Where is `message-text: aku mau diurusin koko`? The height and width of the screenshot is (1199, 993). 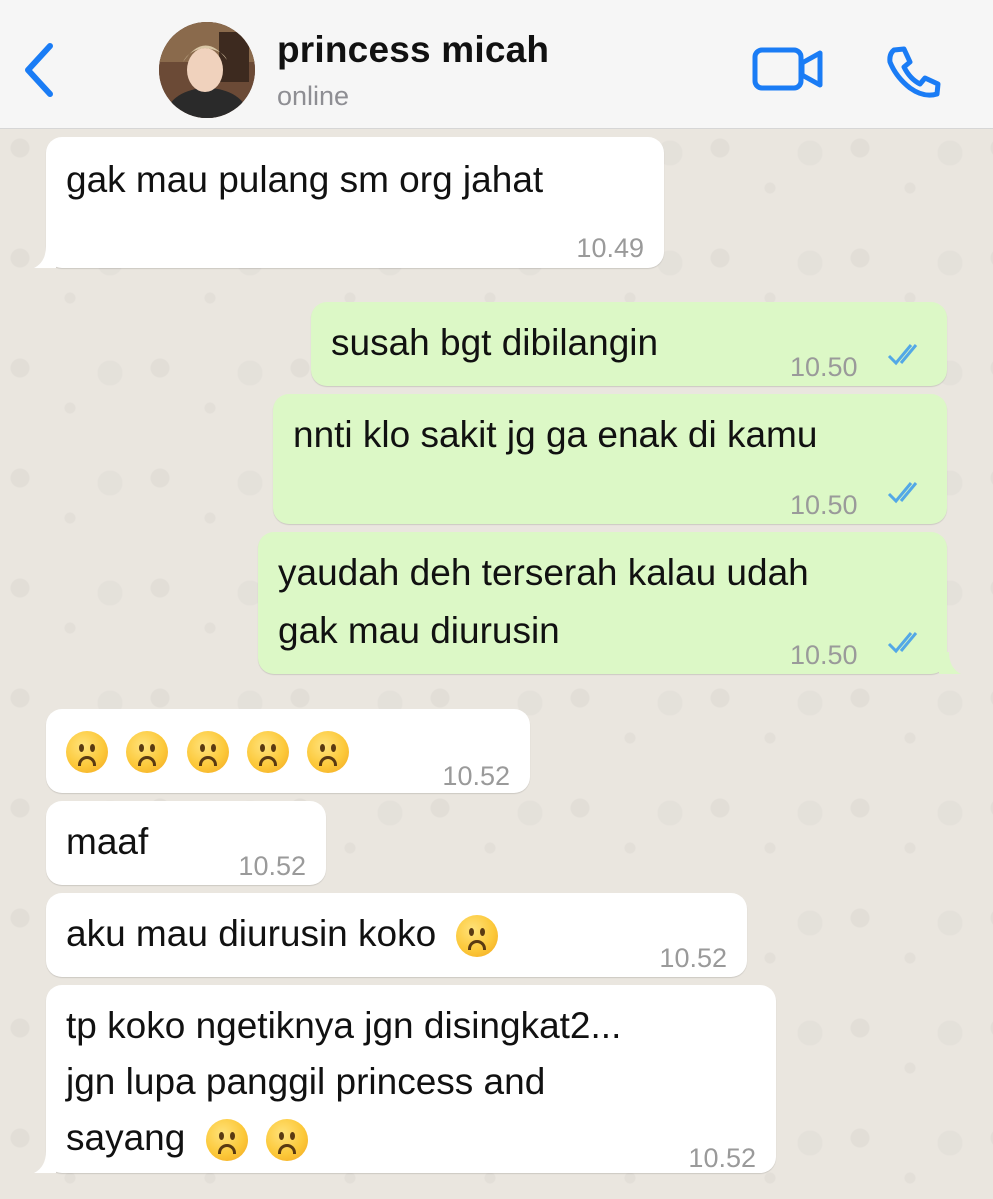 message-text: aku mau diurusin koko is located at coordinates (286, 934).